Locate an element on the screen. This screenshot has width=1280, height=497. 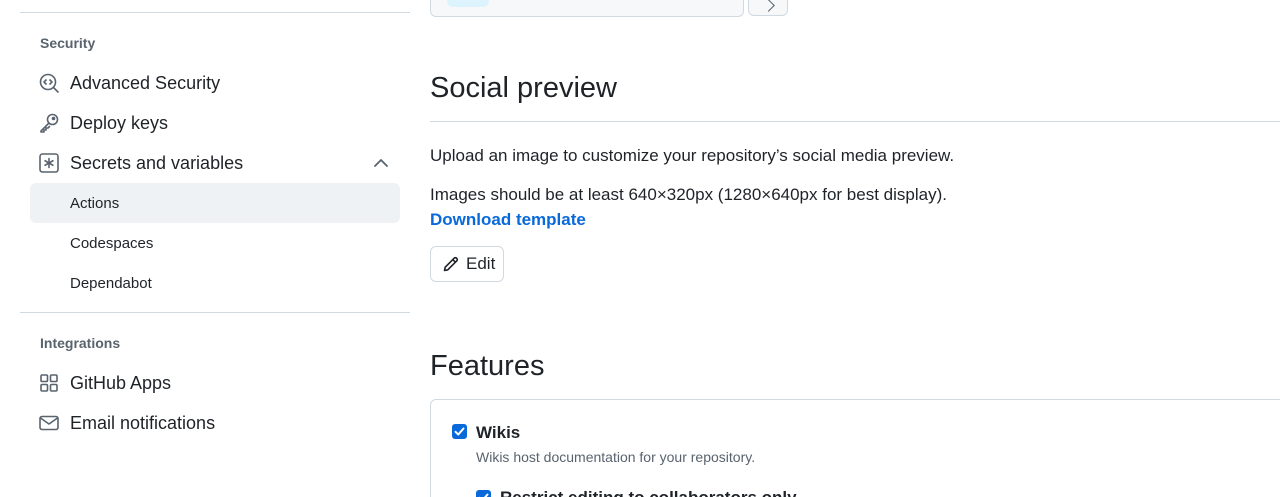
codescan-icon is located at coordinates (49, 83).